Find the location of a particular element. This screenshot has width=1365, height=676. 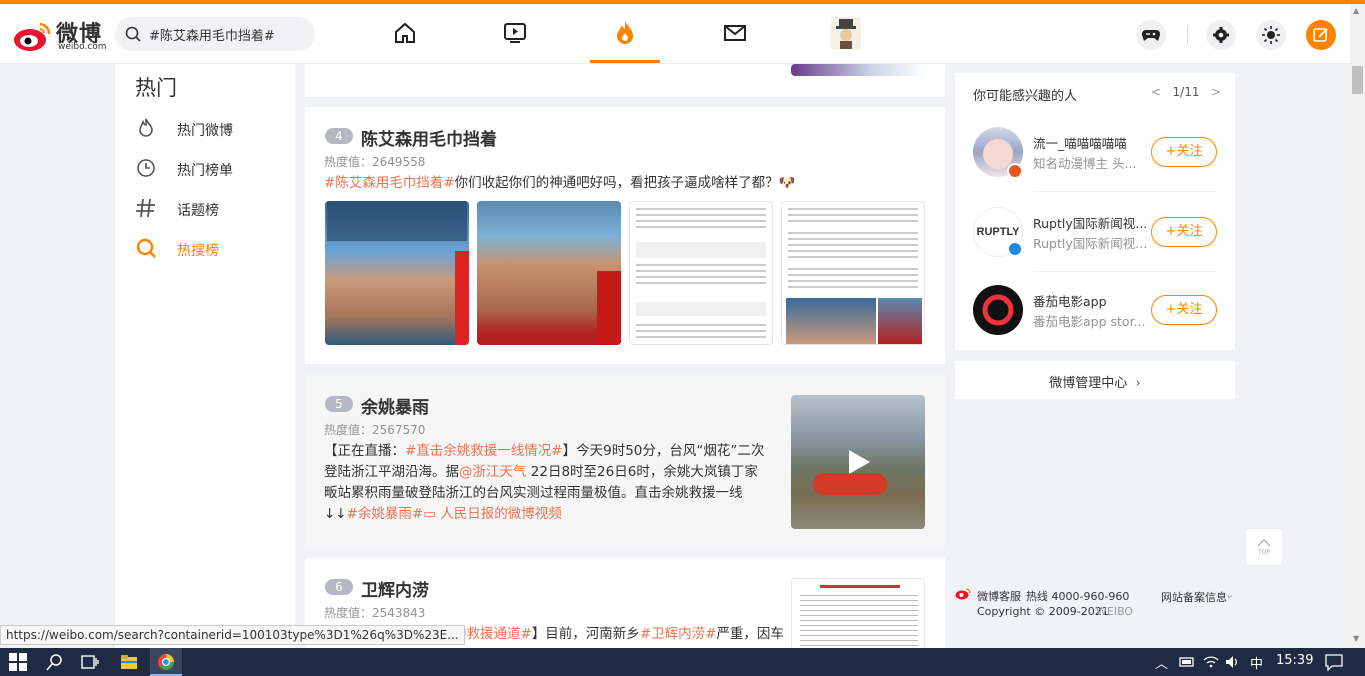

left-nav-item-hot-weibo: 热门微博 is located at coordinates (210, 129).